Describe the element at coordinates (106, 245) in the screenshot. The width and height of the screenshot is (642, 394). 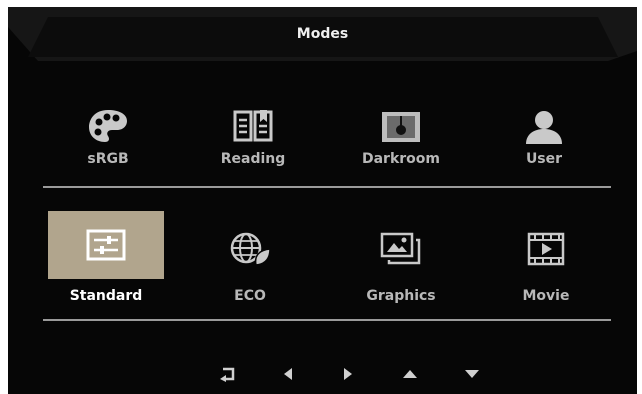
I see `sliders-icon` at that location.